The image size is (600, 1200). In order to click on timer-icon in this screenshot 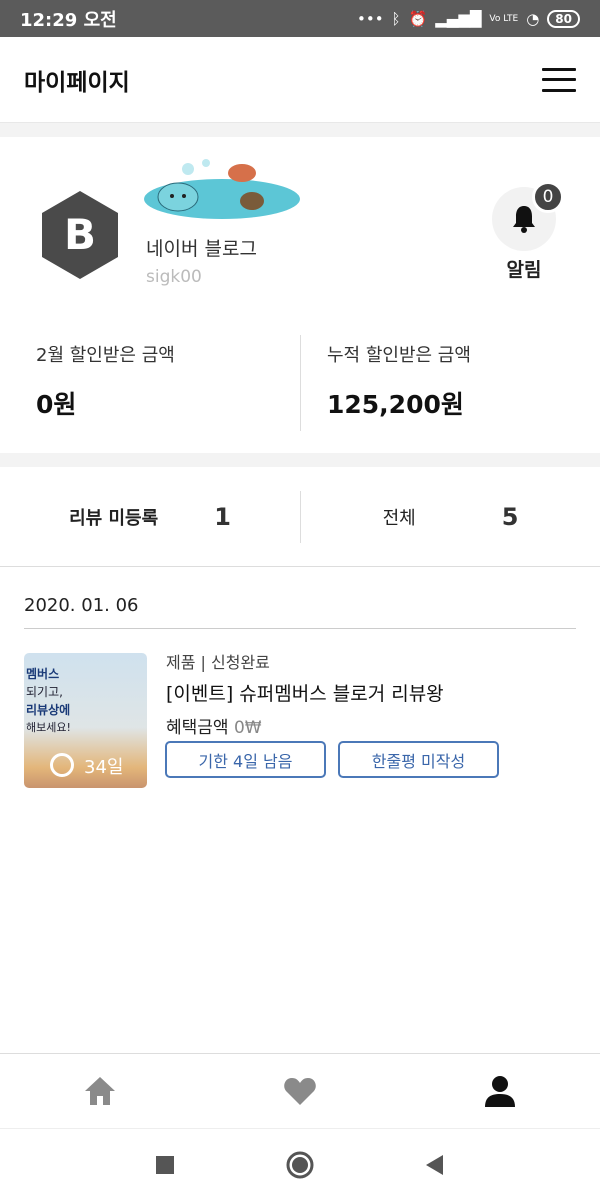, I will do `click(62, 765)`.